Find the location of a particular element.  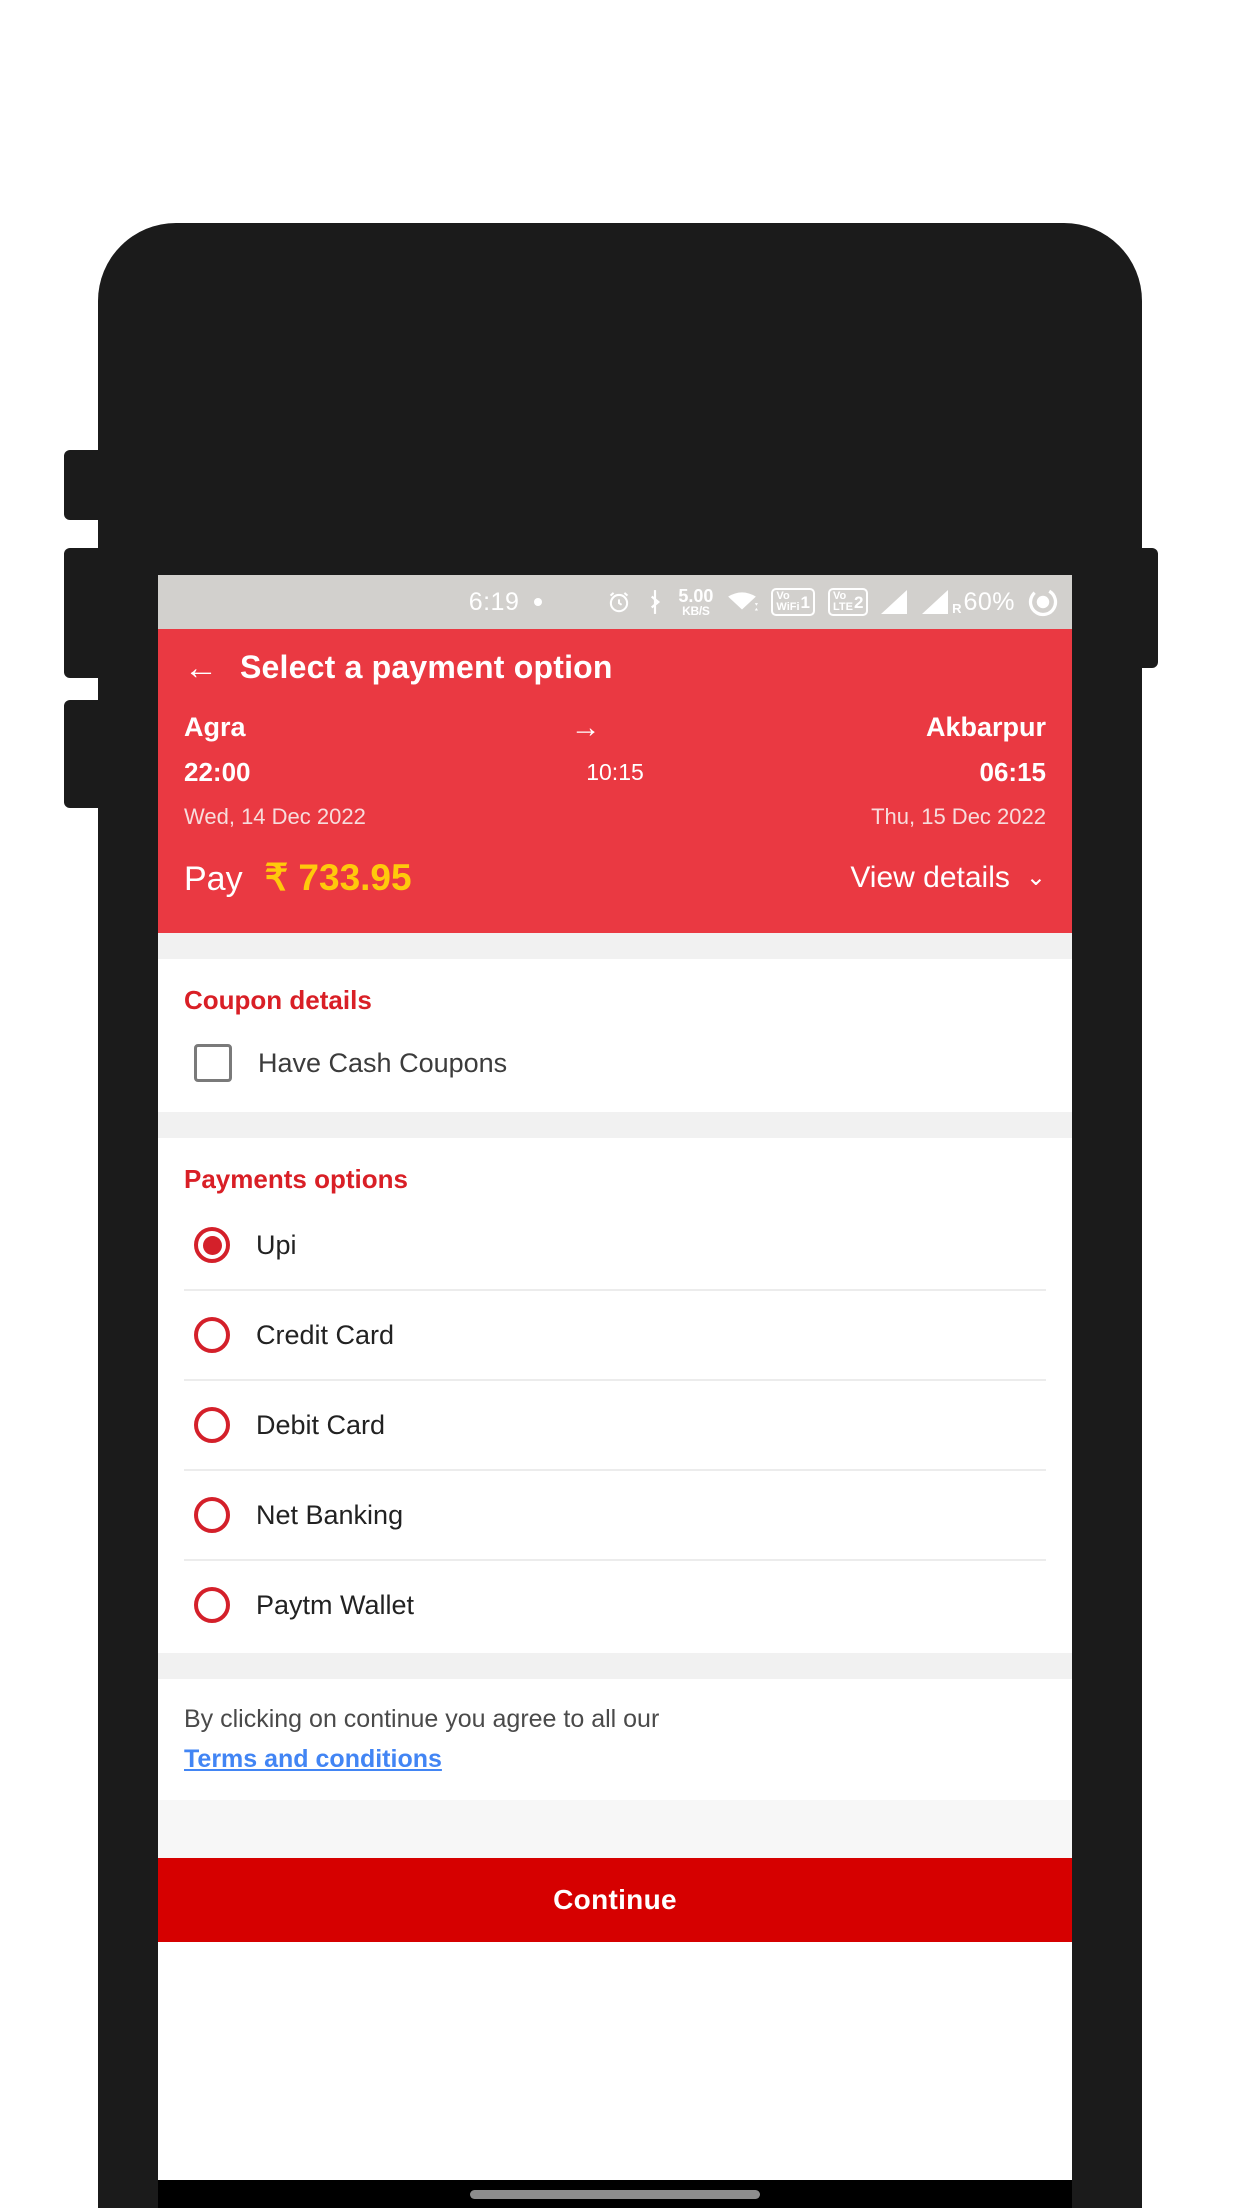

terms-and-conditions-link: Terms and conditions is located at coordinates (313, 1759).